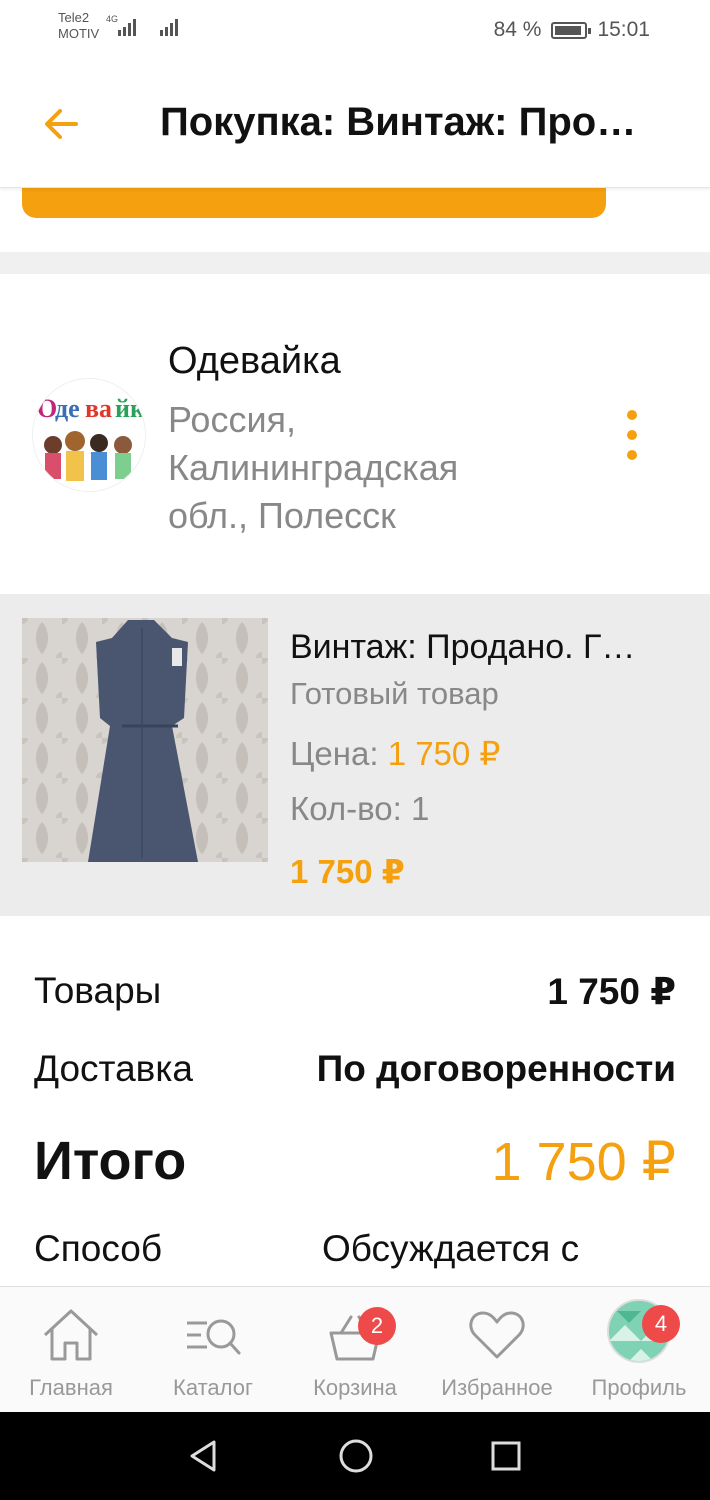  I want to click on nav-label-favorites: Избранное, so click(497, 1387).